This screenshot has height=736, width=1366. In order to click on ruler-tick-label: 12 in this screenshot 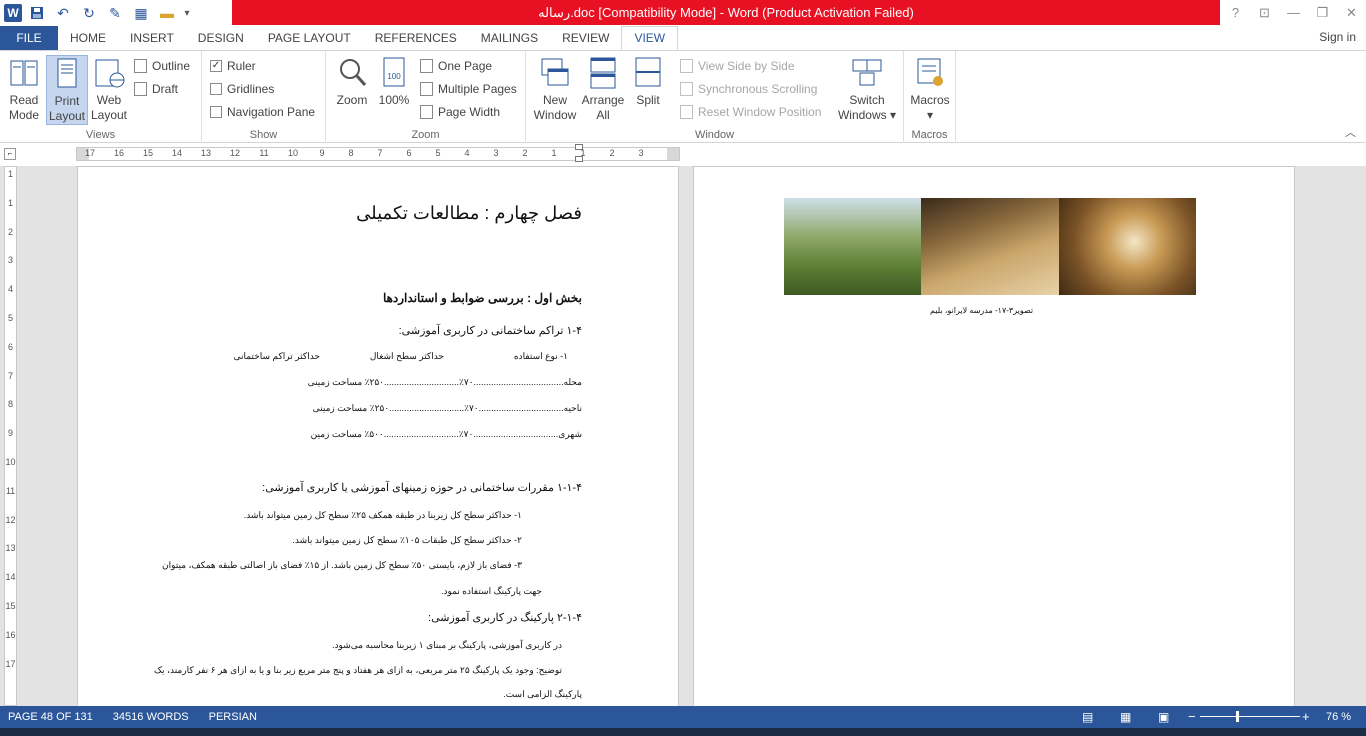, I will do `click(234, 153)`.